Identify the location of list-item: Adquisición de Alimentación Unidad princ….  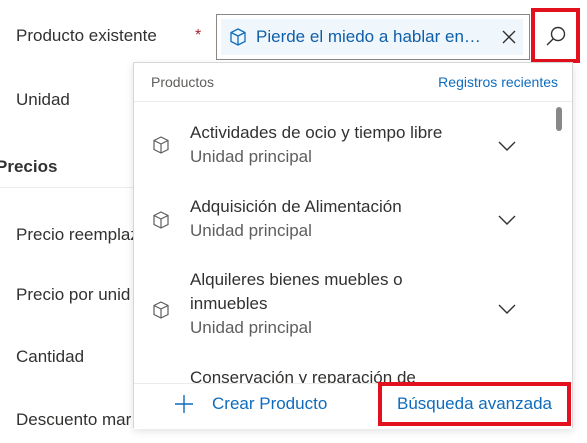
(344, 211).